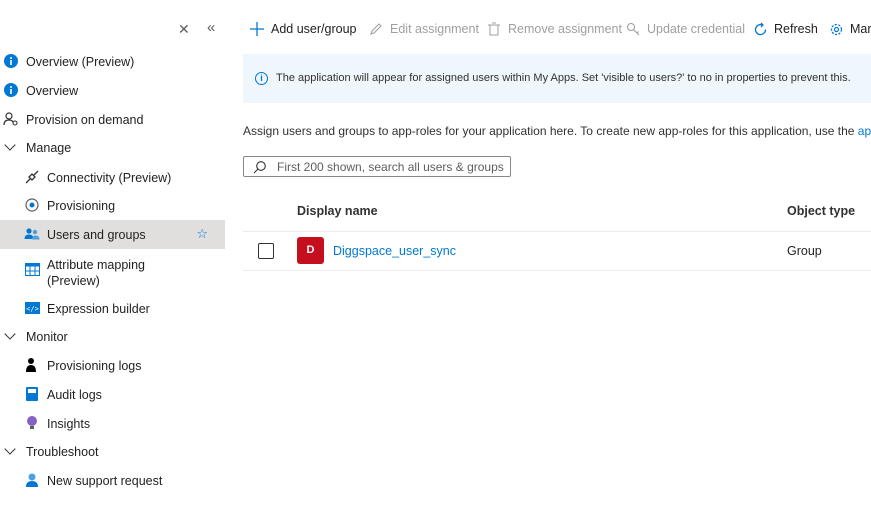  I want to click on sidebar-item-label: Connectivity (Preview), so click(109, 177).